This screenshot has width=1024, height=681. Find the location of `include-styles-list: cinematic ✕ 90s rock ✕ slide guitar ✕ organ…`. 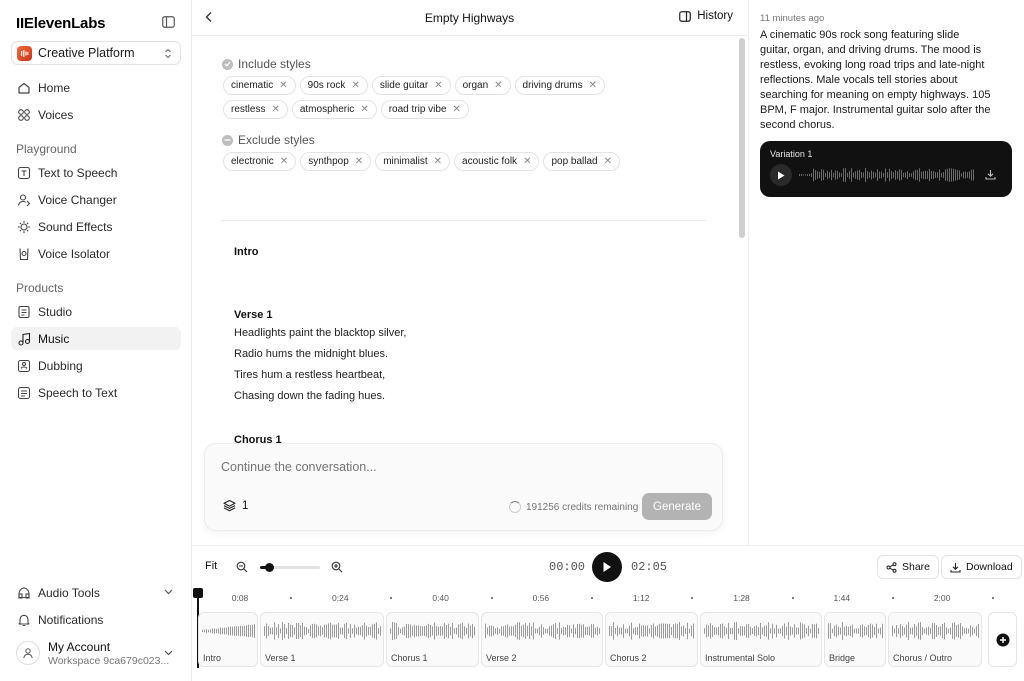

include-styles-list: cinematic ✕ 90s rock ✕ slide guitar ✕ organ… is located at coordinates (443, 97).